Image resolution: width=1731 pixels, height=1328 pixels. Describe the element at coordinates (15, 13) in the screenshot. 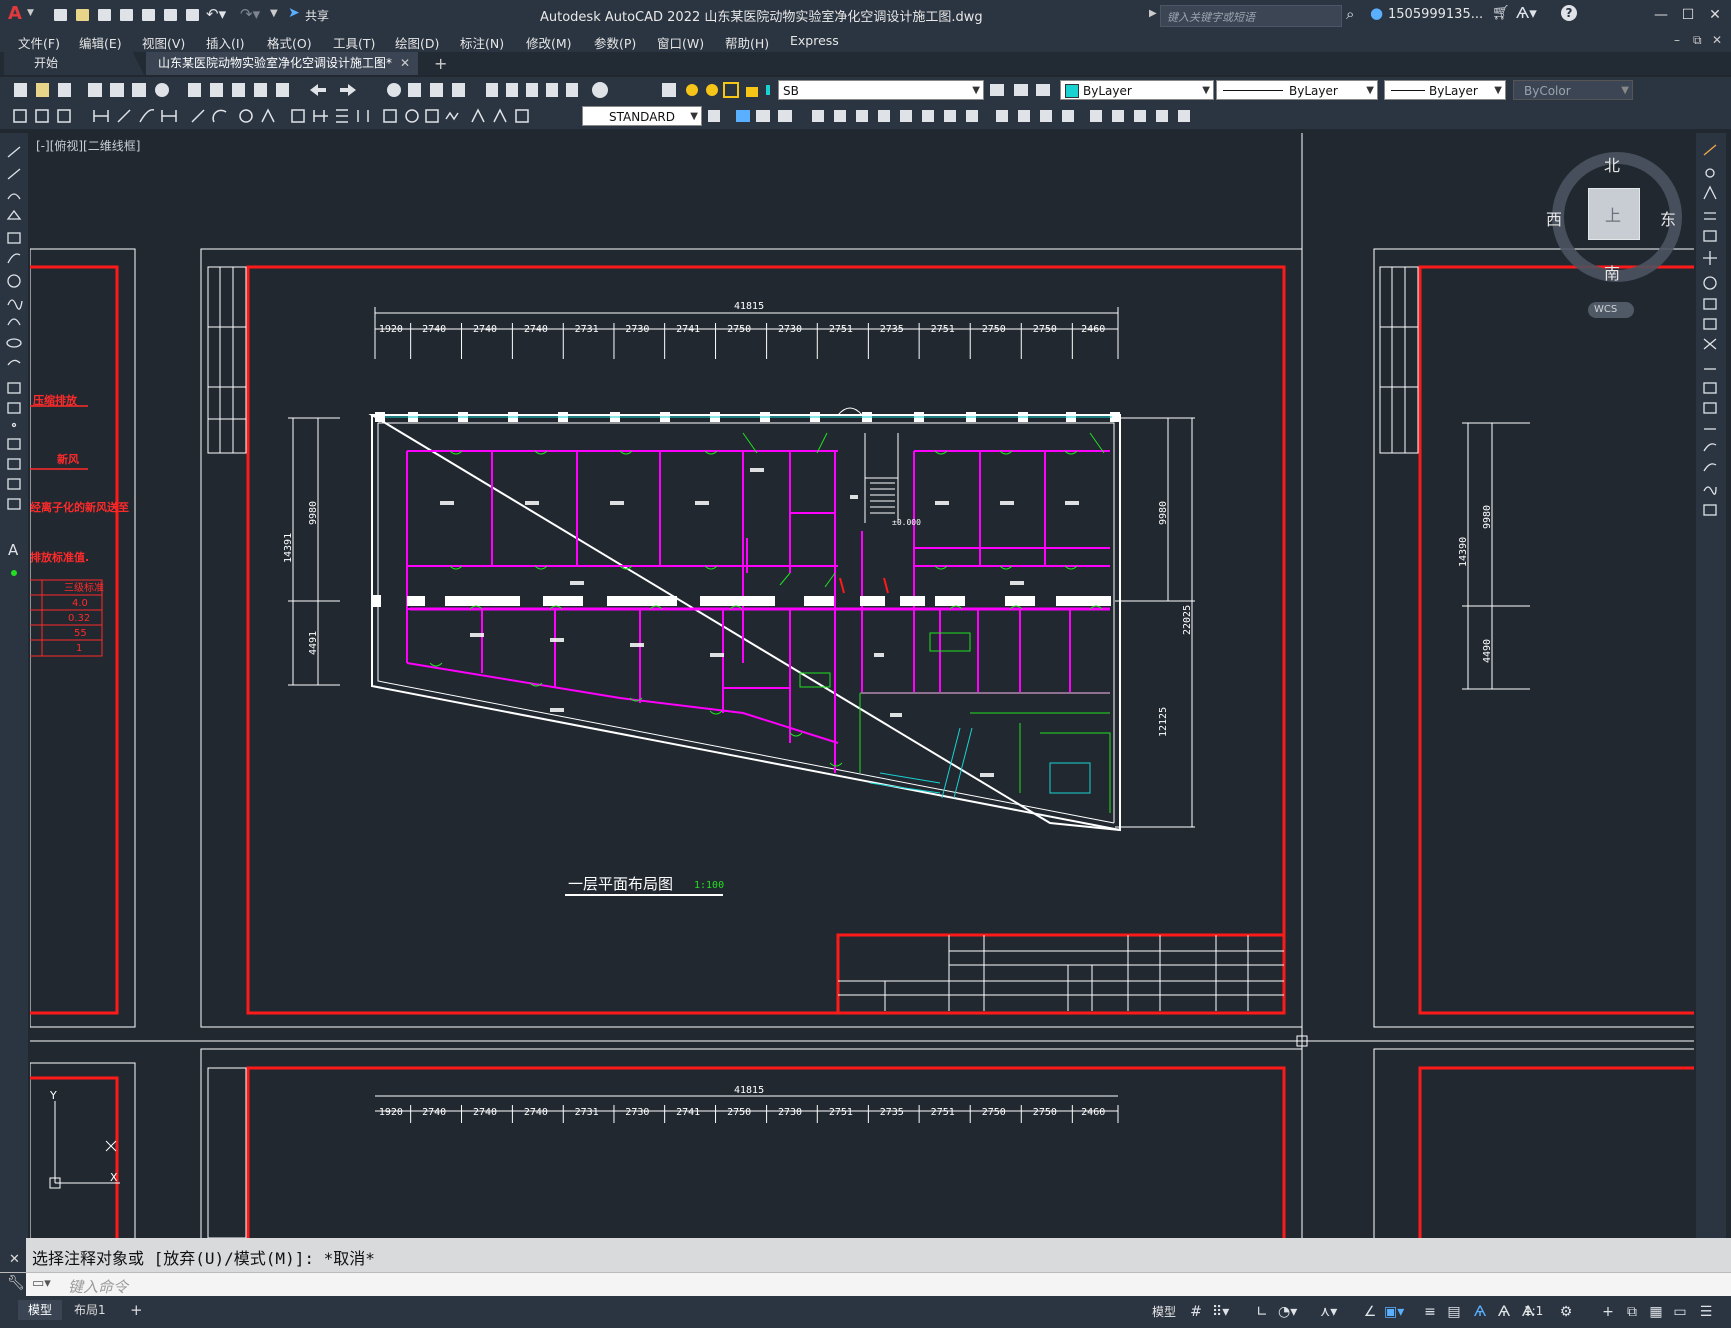

I see `autocad-logo: A` at that location.